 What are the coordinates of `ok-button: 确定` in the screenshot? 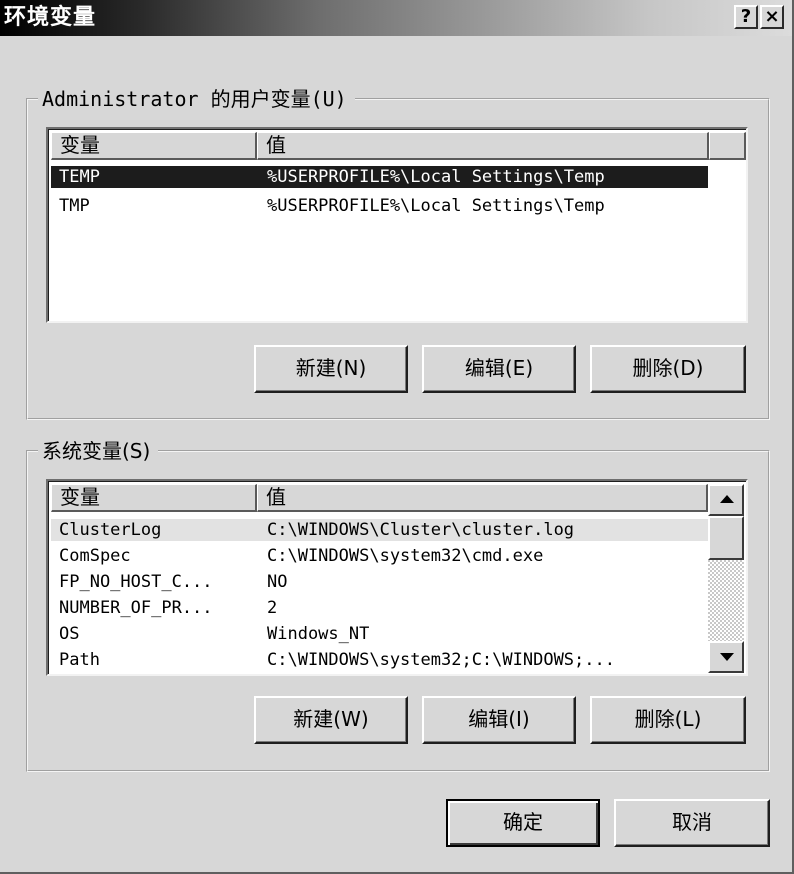 It's located at (523, 823).